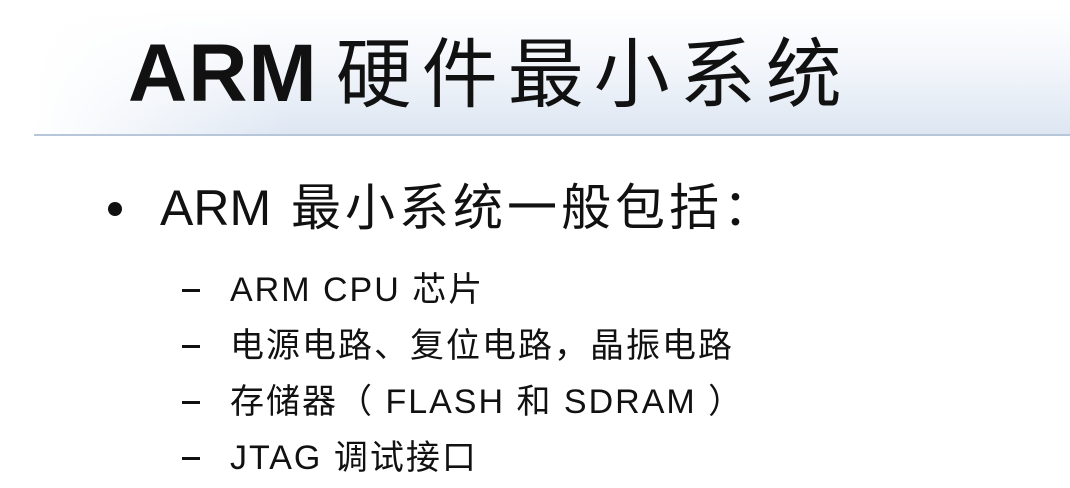 Image resolution: width=1070 pixels, height=488 pixels. I want to click on slide-title-cjk: 硬件最小系统, so click(593, 74).